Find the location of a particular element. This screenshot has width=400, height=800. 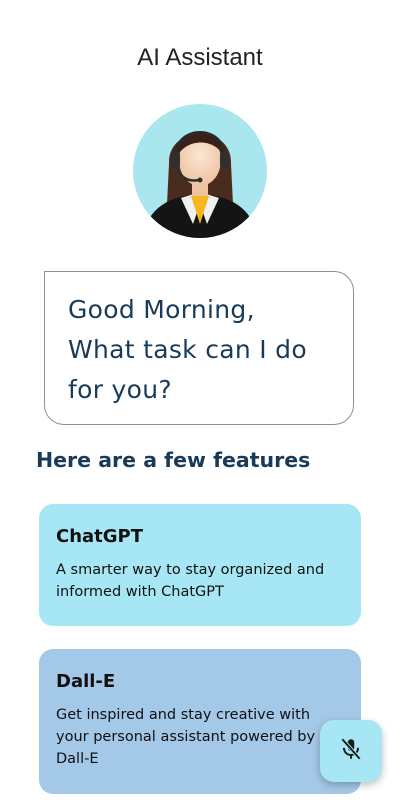

assistant-avatar-icon is located at coordinates (200, 171).